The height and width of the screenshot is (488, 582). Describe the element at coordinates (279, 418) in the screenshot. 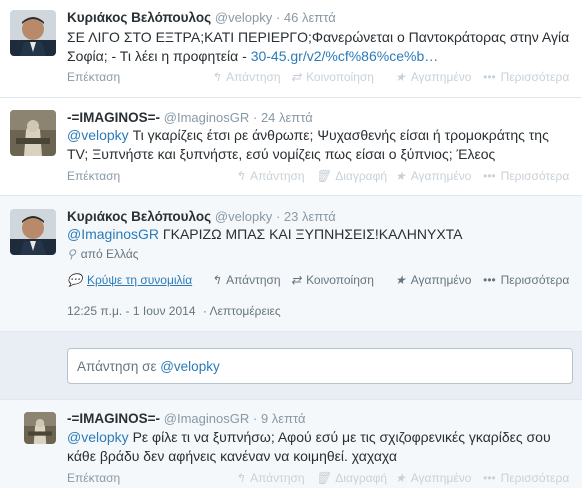

I see `tweet-time: · 9 λεπτά` at that location.